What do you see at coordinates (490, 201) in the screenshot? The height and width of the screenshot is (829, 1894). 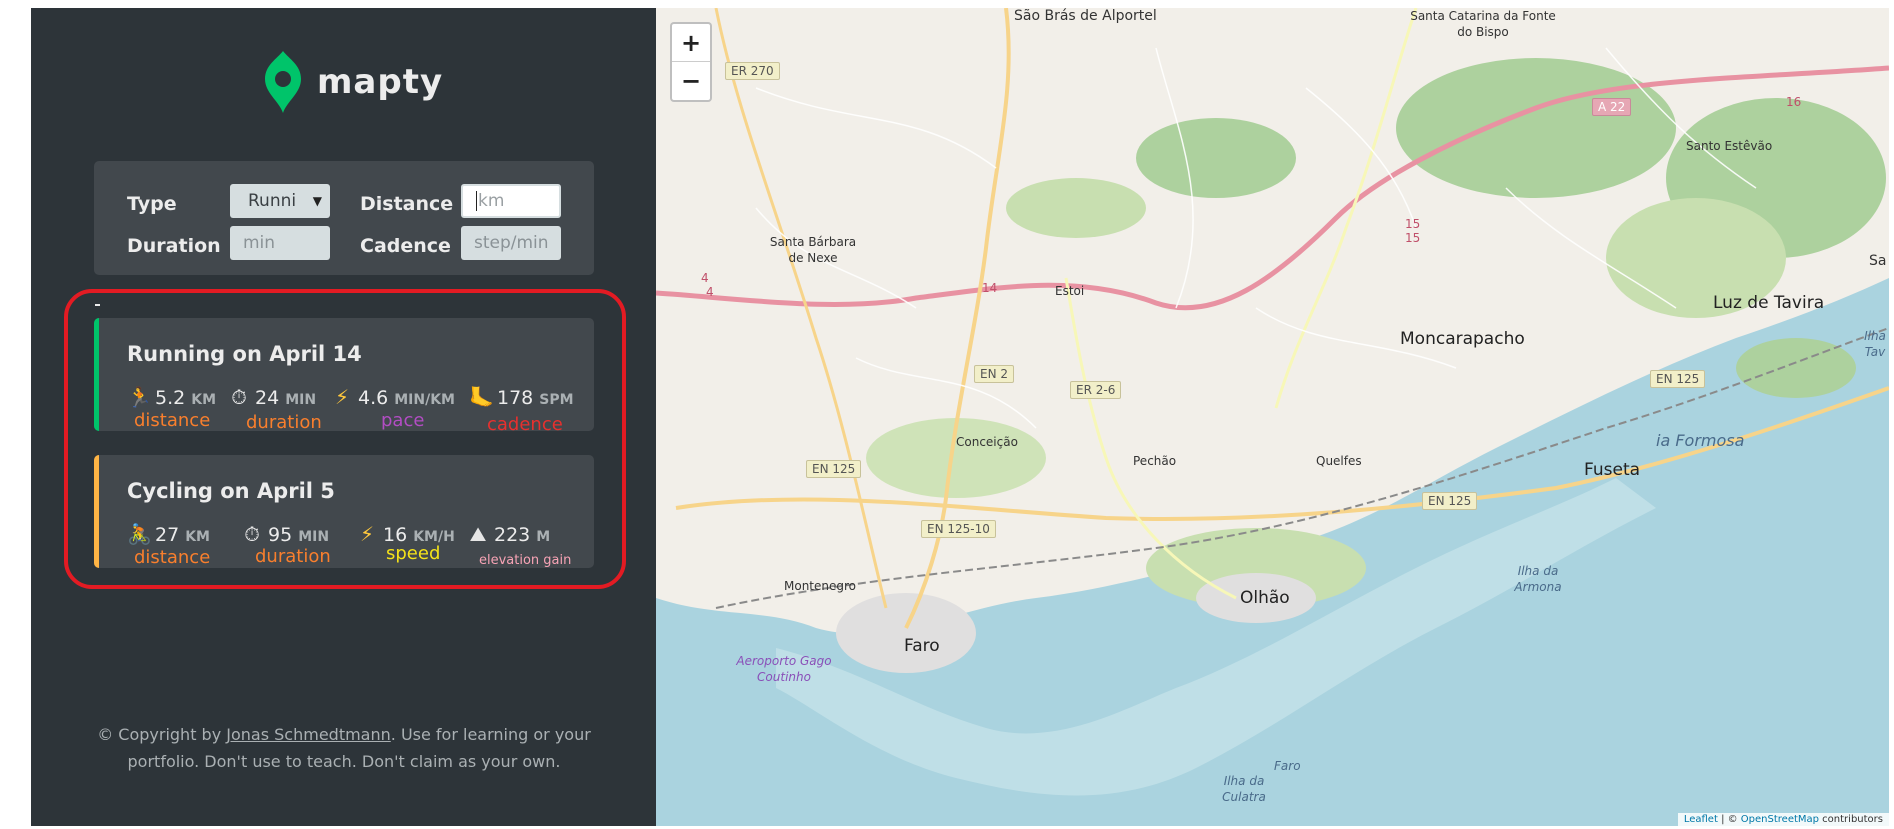 I see `distance-placeholder: km` at bounding box center [490, 201].